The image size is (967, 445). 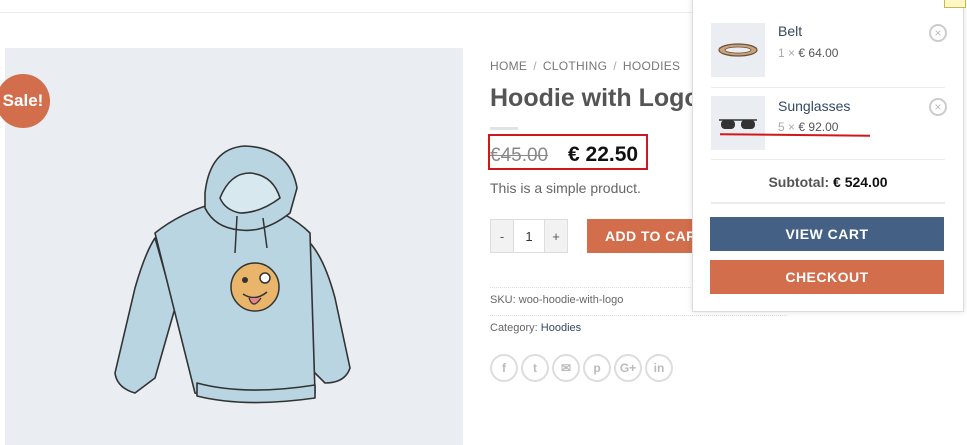 I want to click on sunglasses-icon, so click(x=738, y=124).